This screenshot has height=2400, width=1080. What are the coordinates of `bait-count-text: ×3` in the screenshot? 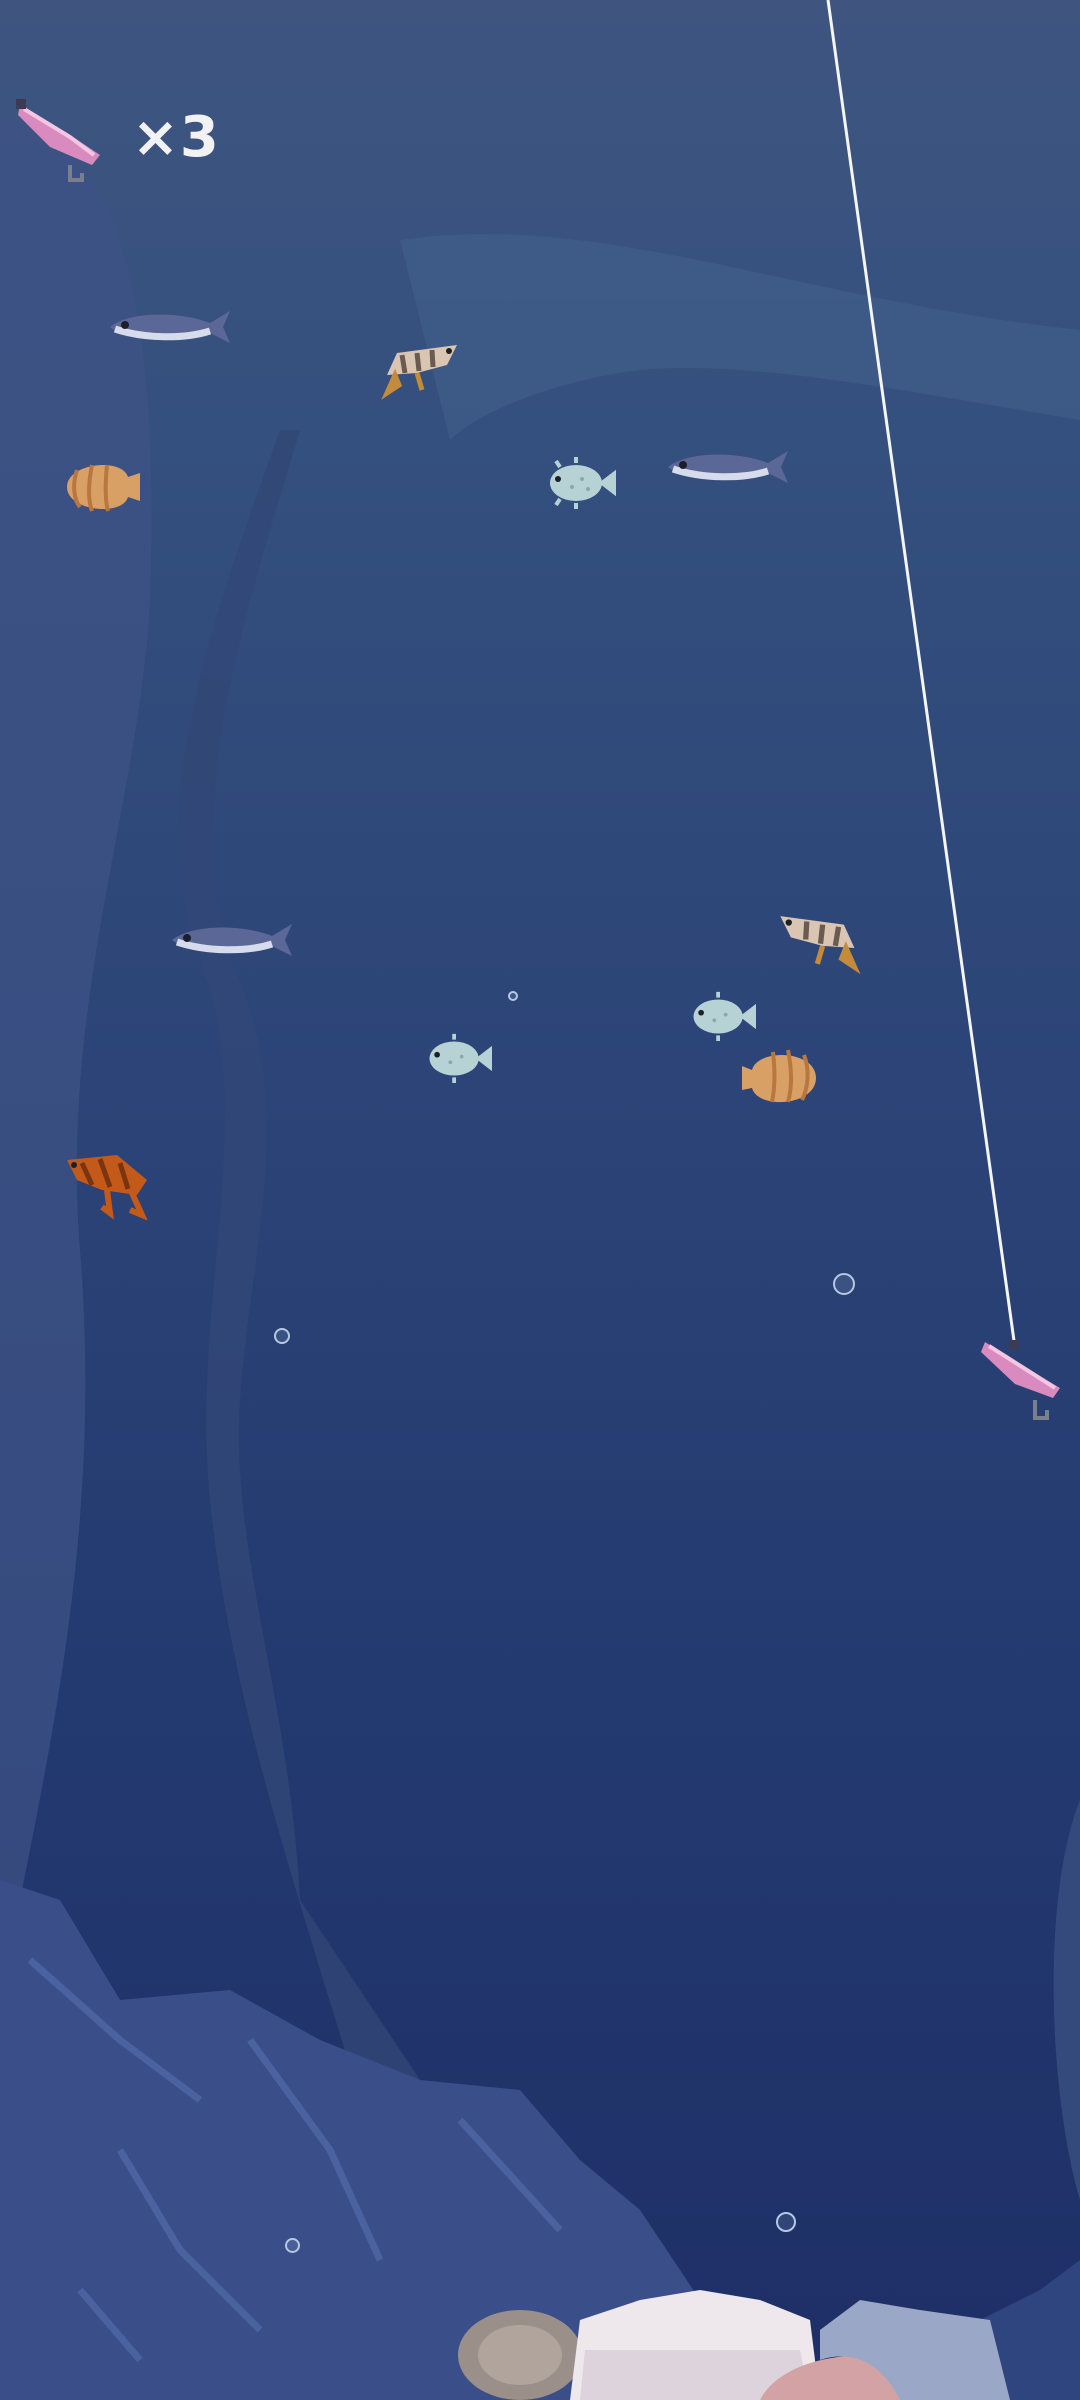 It's located at (176, 137).